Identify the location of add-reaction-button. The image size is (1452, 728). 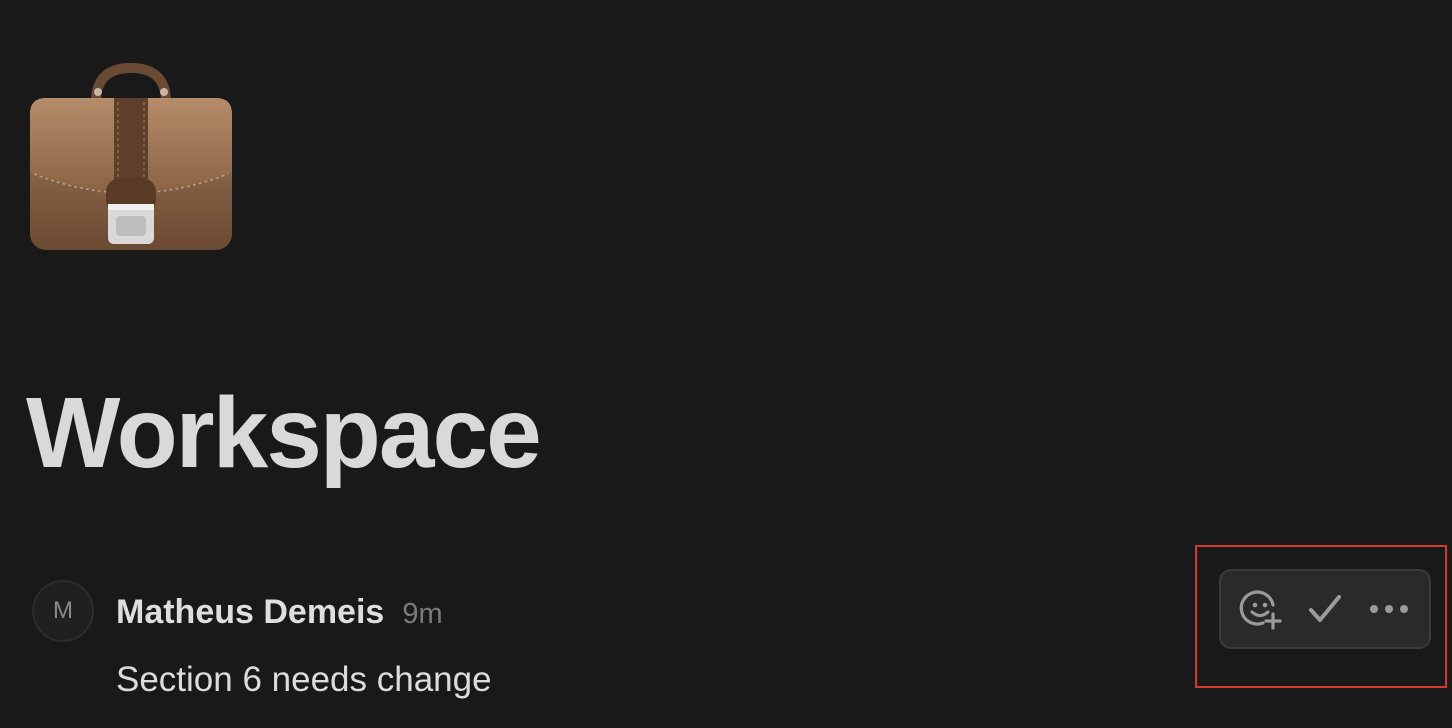
(1261, 609).